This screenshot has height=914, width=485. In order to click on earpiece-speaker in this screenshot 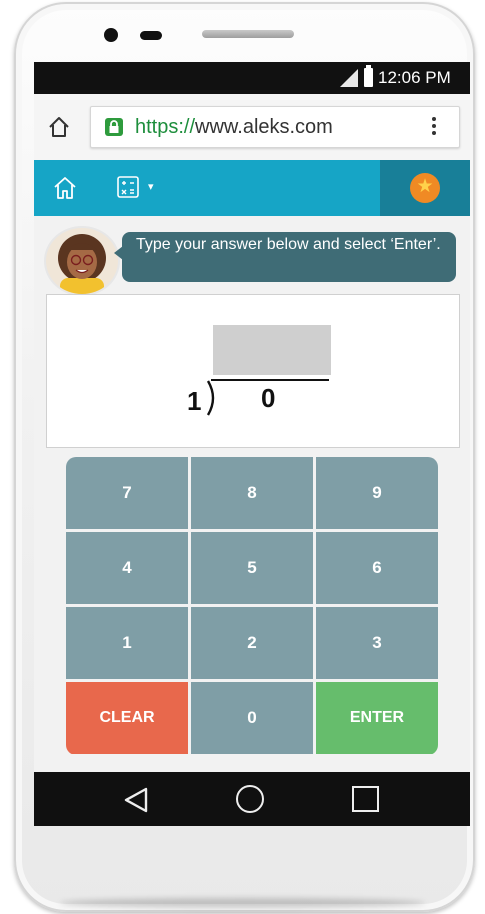, I will do `click(248, 34)`.